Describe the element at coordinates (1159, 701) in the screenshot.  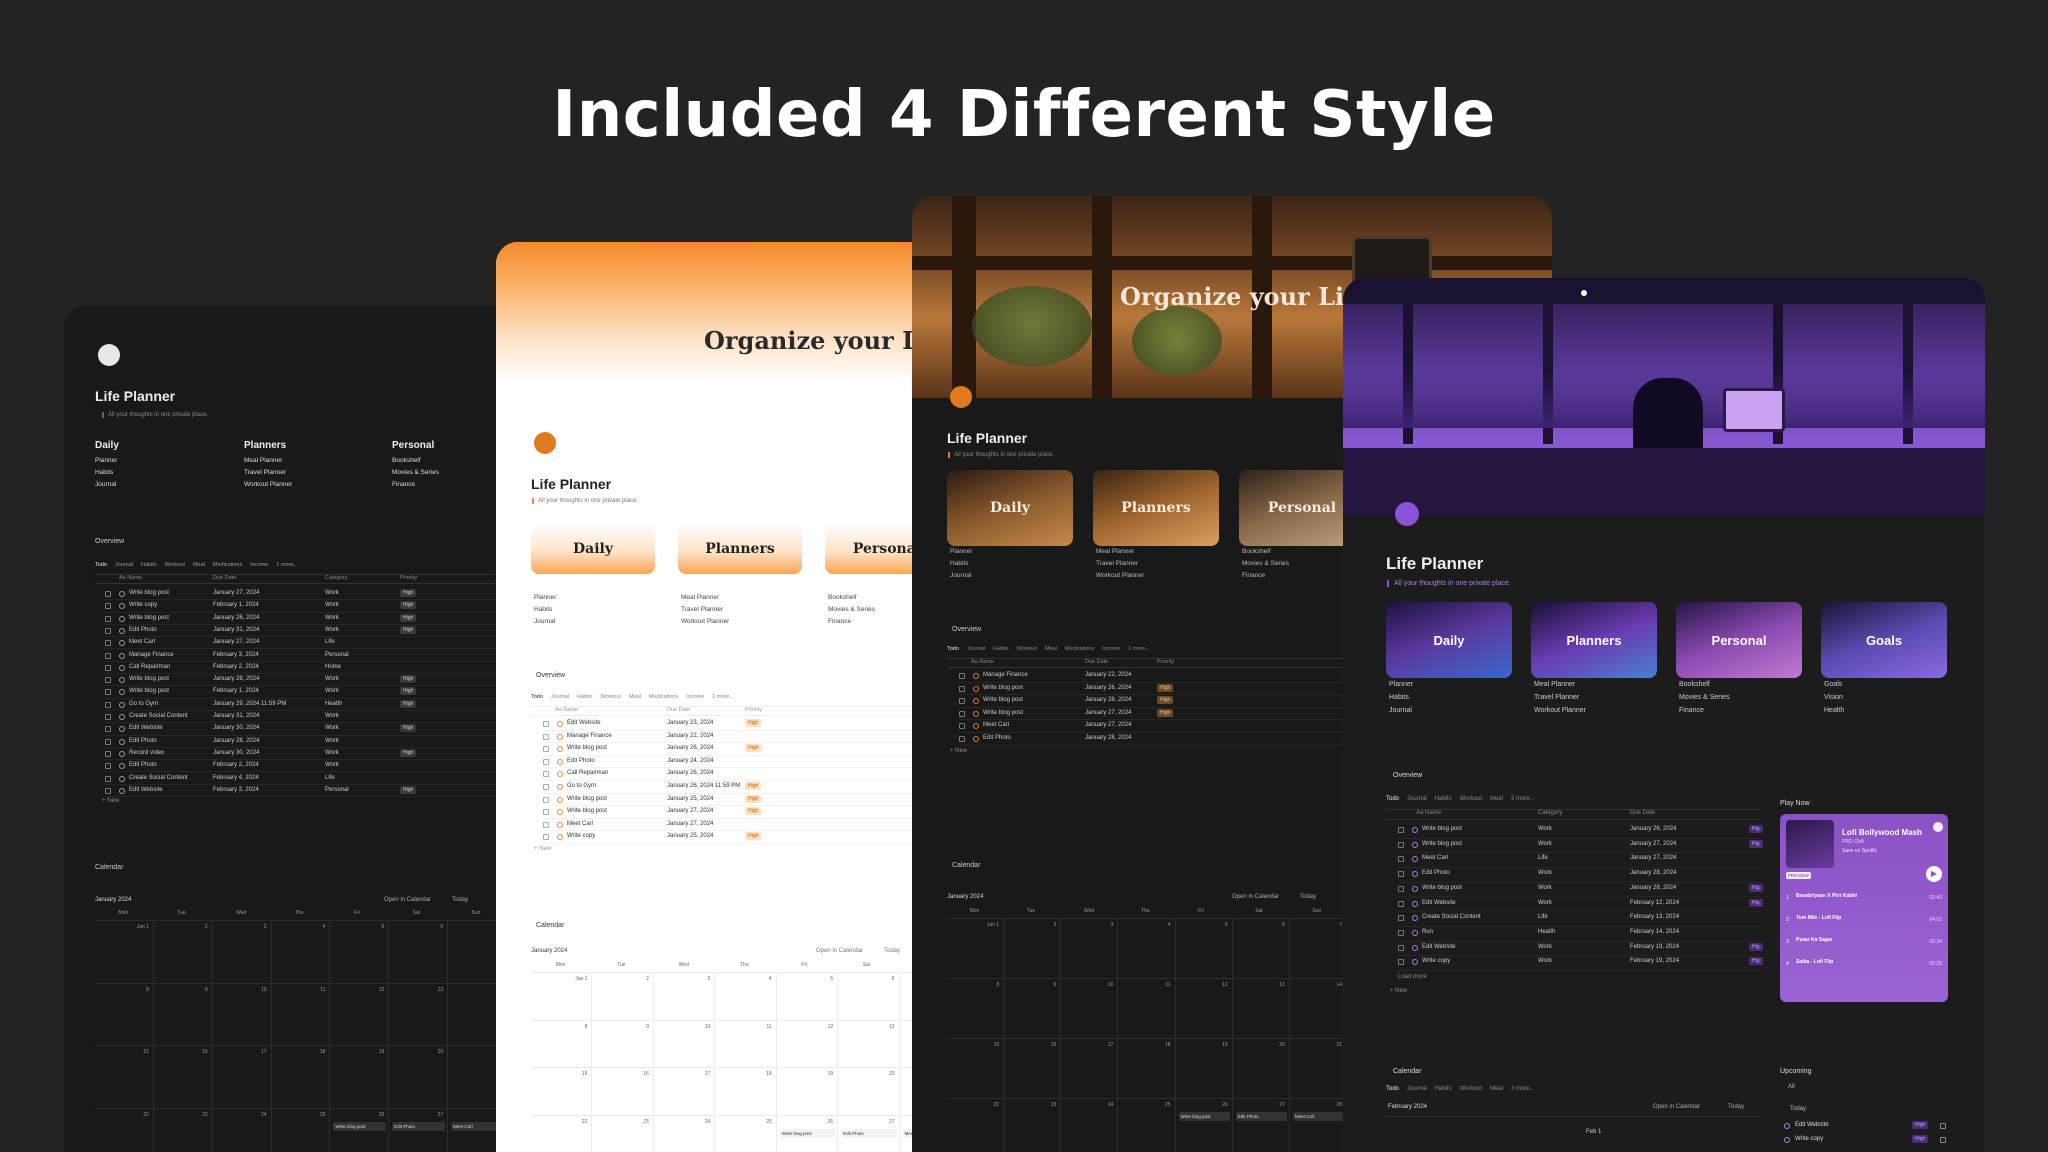
I see `table-row: Write blog post January 28, 2024 High` at that location.